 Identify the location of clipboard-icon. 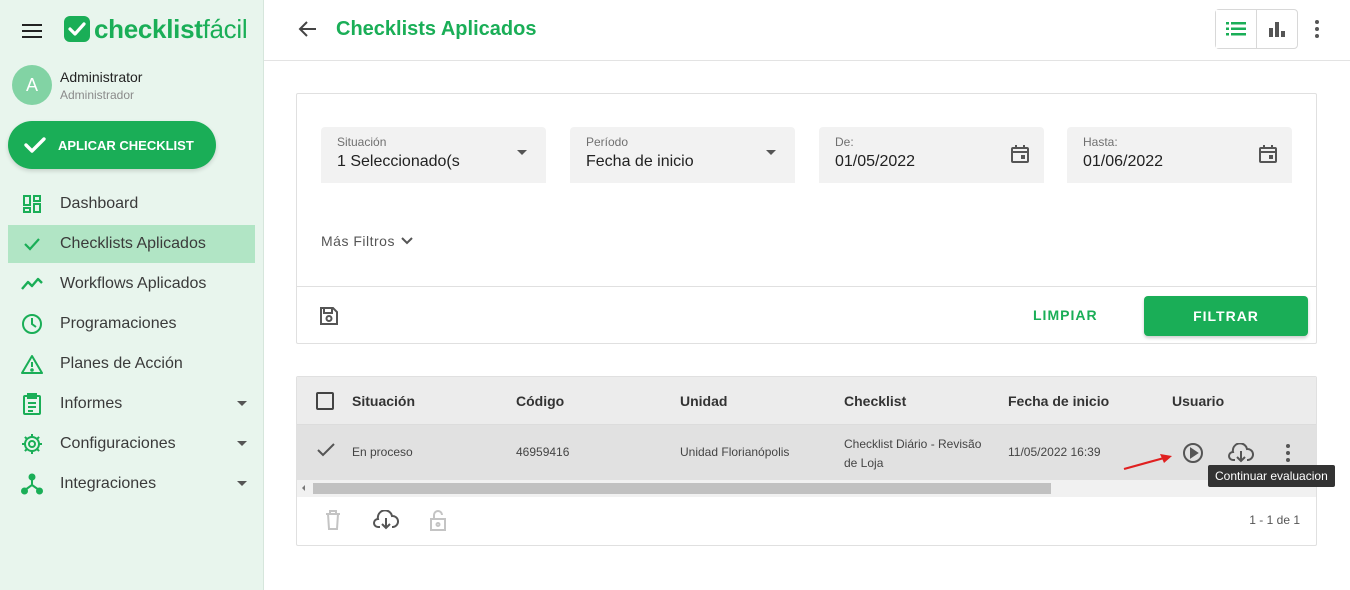
(32, 404).